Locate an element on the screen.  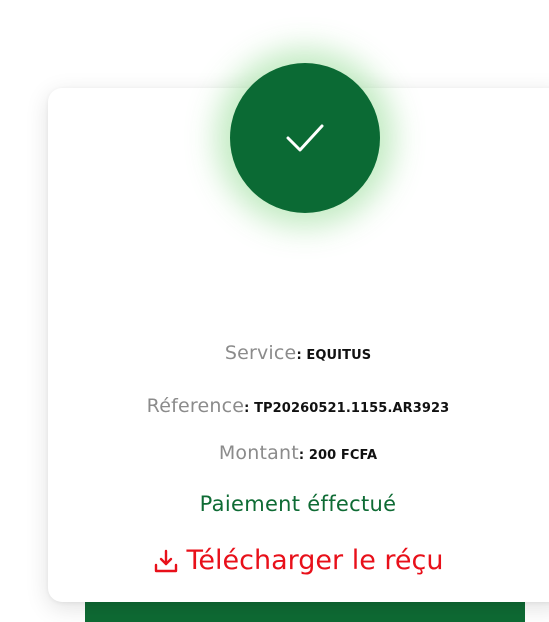
reference-row: Réference: TP20260521.1155.AR3923 is located at coordinates (298, 406).